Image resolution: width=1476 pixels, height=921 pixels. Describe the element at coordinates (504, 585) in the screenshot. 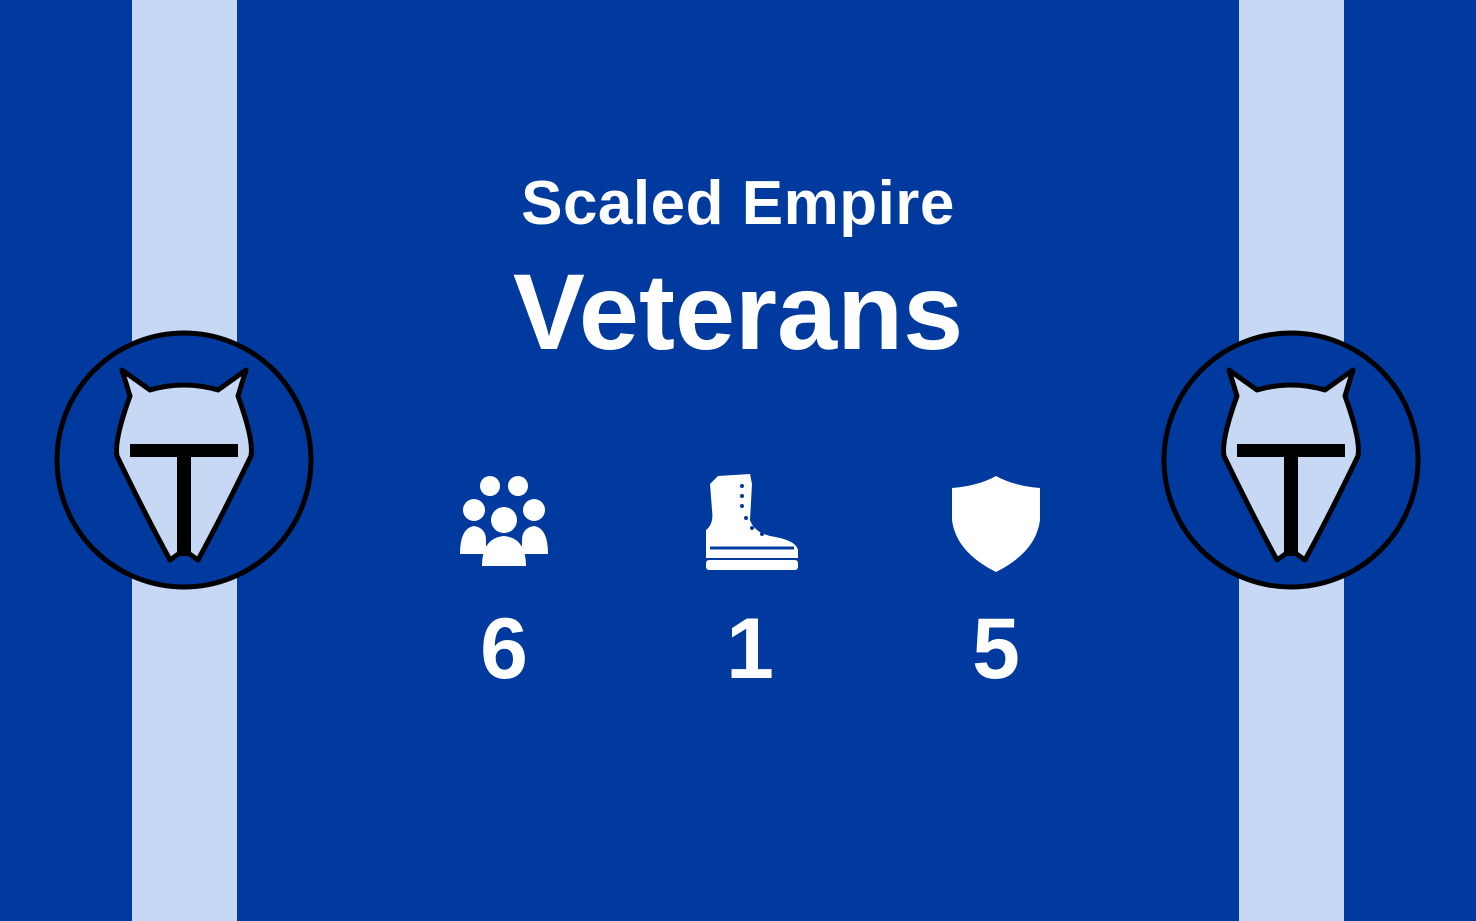

I see `stat-models: 6` at that location.